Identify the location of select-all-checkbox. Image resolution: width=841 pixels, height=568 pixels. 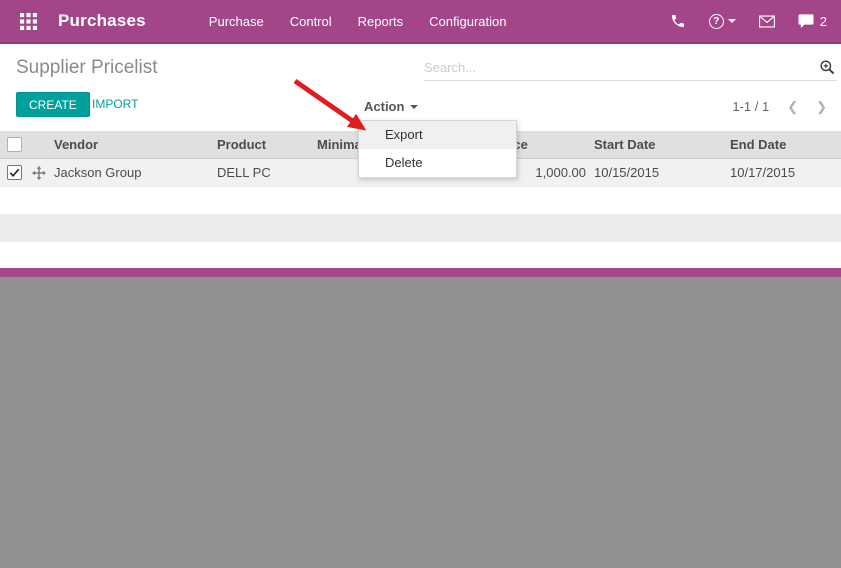
(14, 145).